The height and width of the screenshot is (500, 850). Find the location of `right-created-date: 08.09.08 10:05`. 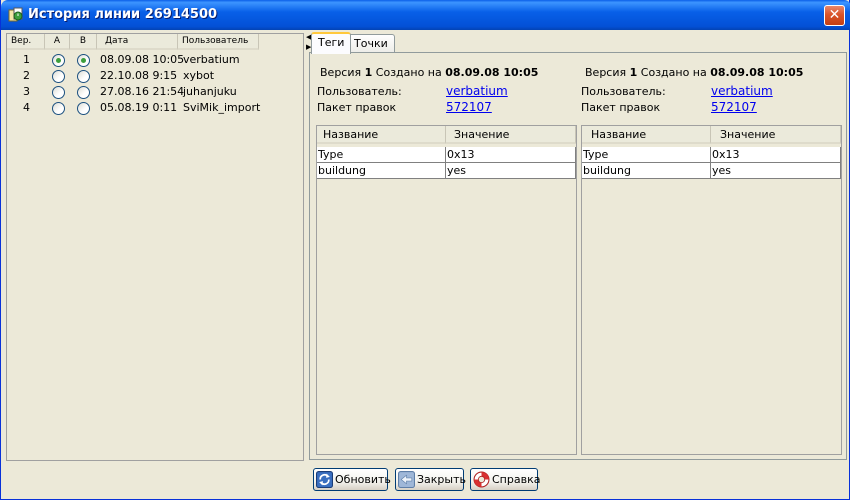

right-created-date: 08.09.08 10:05 is located at coordinates (757, 72).